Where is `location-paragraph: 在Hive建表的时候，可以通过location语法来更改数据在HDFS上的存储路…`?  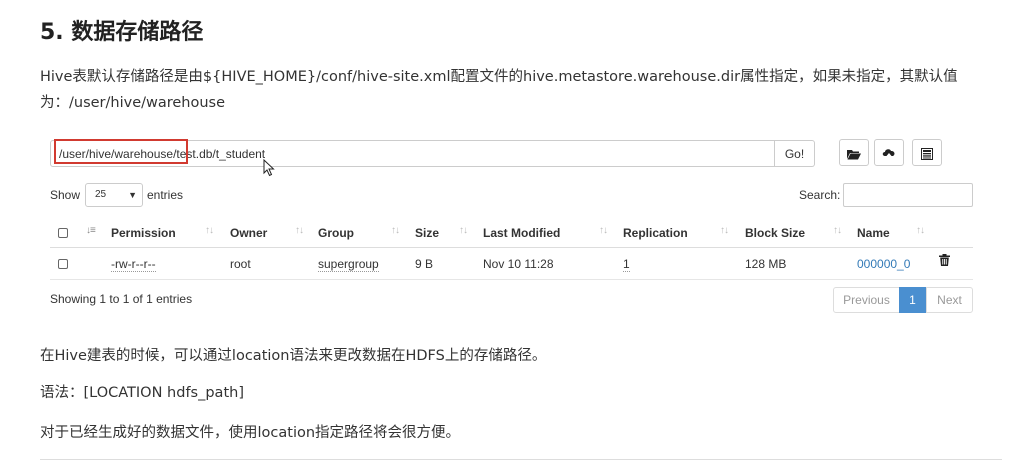
location-paragraph: 在Hive建表的时候，可以通过location语法来更改数据在HDFS上的存储路… is located at coordinates (293, 356).